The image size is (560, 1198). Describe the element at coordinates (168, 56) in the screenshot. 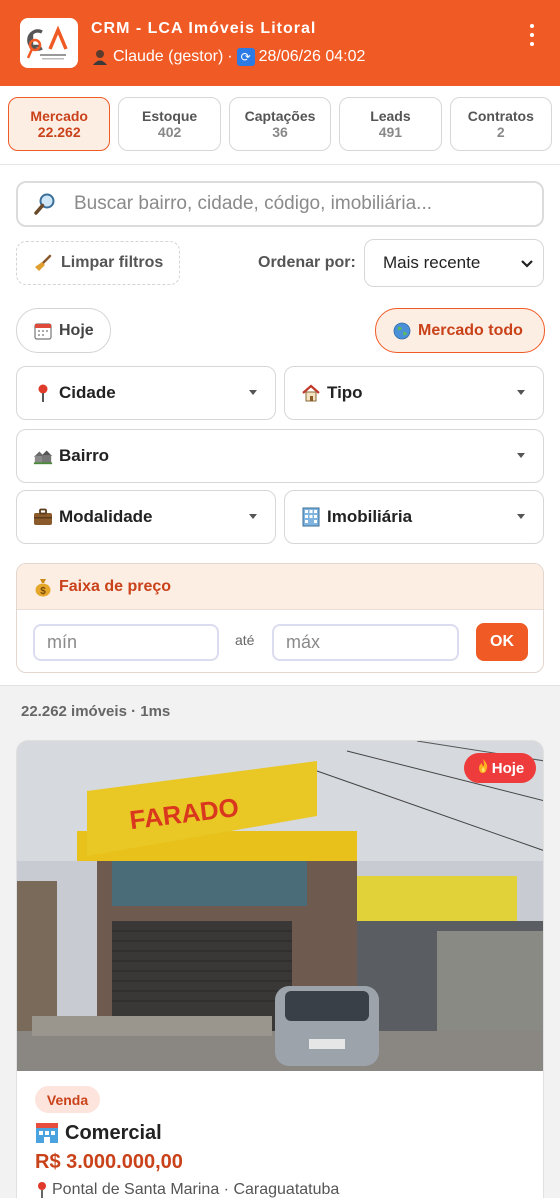

I see `user-name: Claude (gestor)` at that location.